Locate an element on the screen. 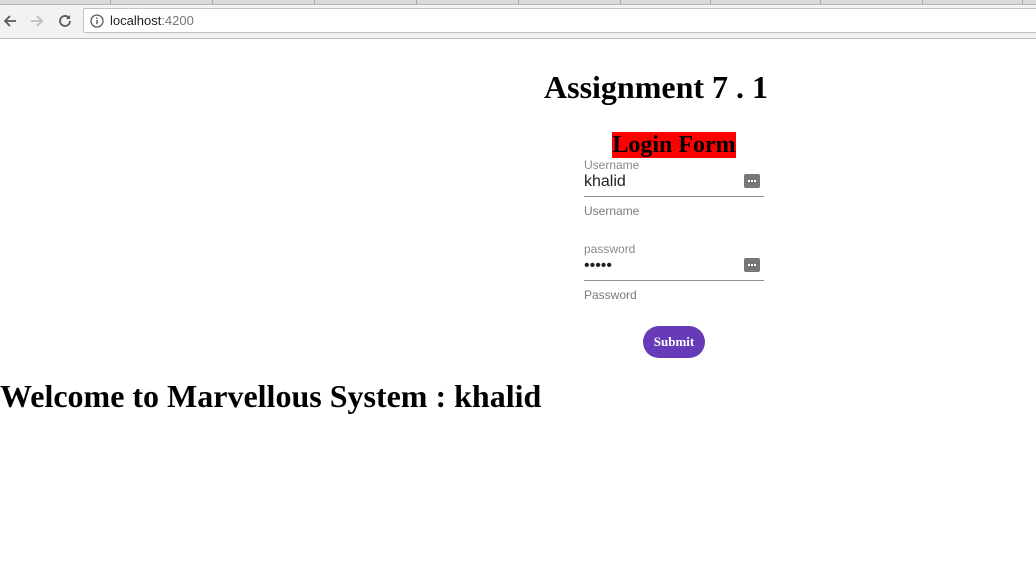  forward-button is located at coordinates (37, 21).